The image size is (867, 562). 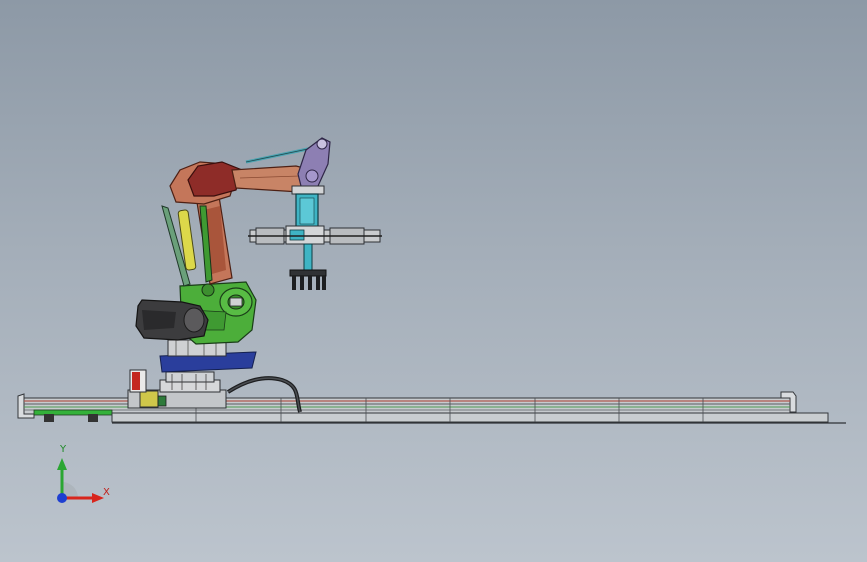 What do you see at coordinates (197, 238) in the screenshot?
I see `lower-arm` at bounding box center [197, 238].